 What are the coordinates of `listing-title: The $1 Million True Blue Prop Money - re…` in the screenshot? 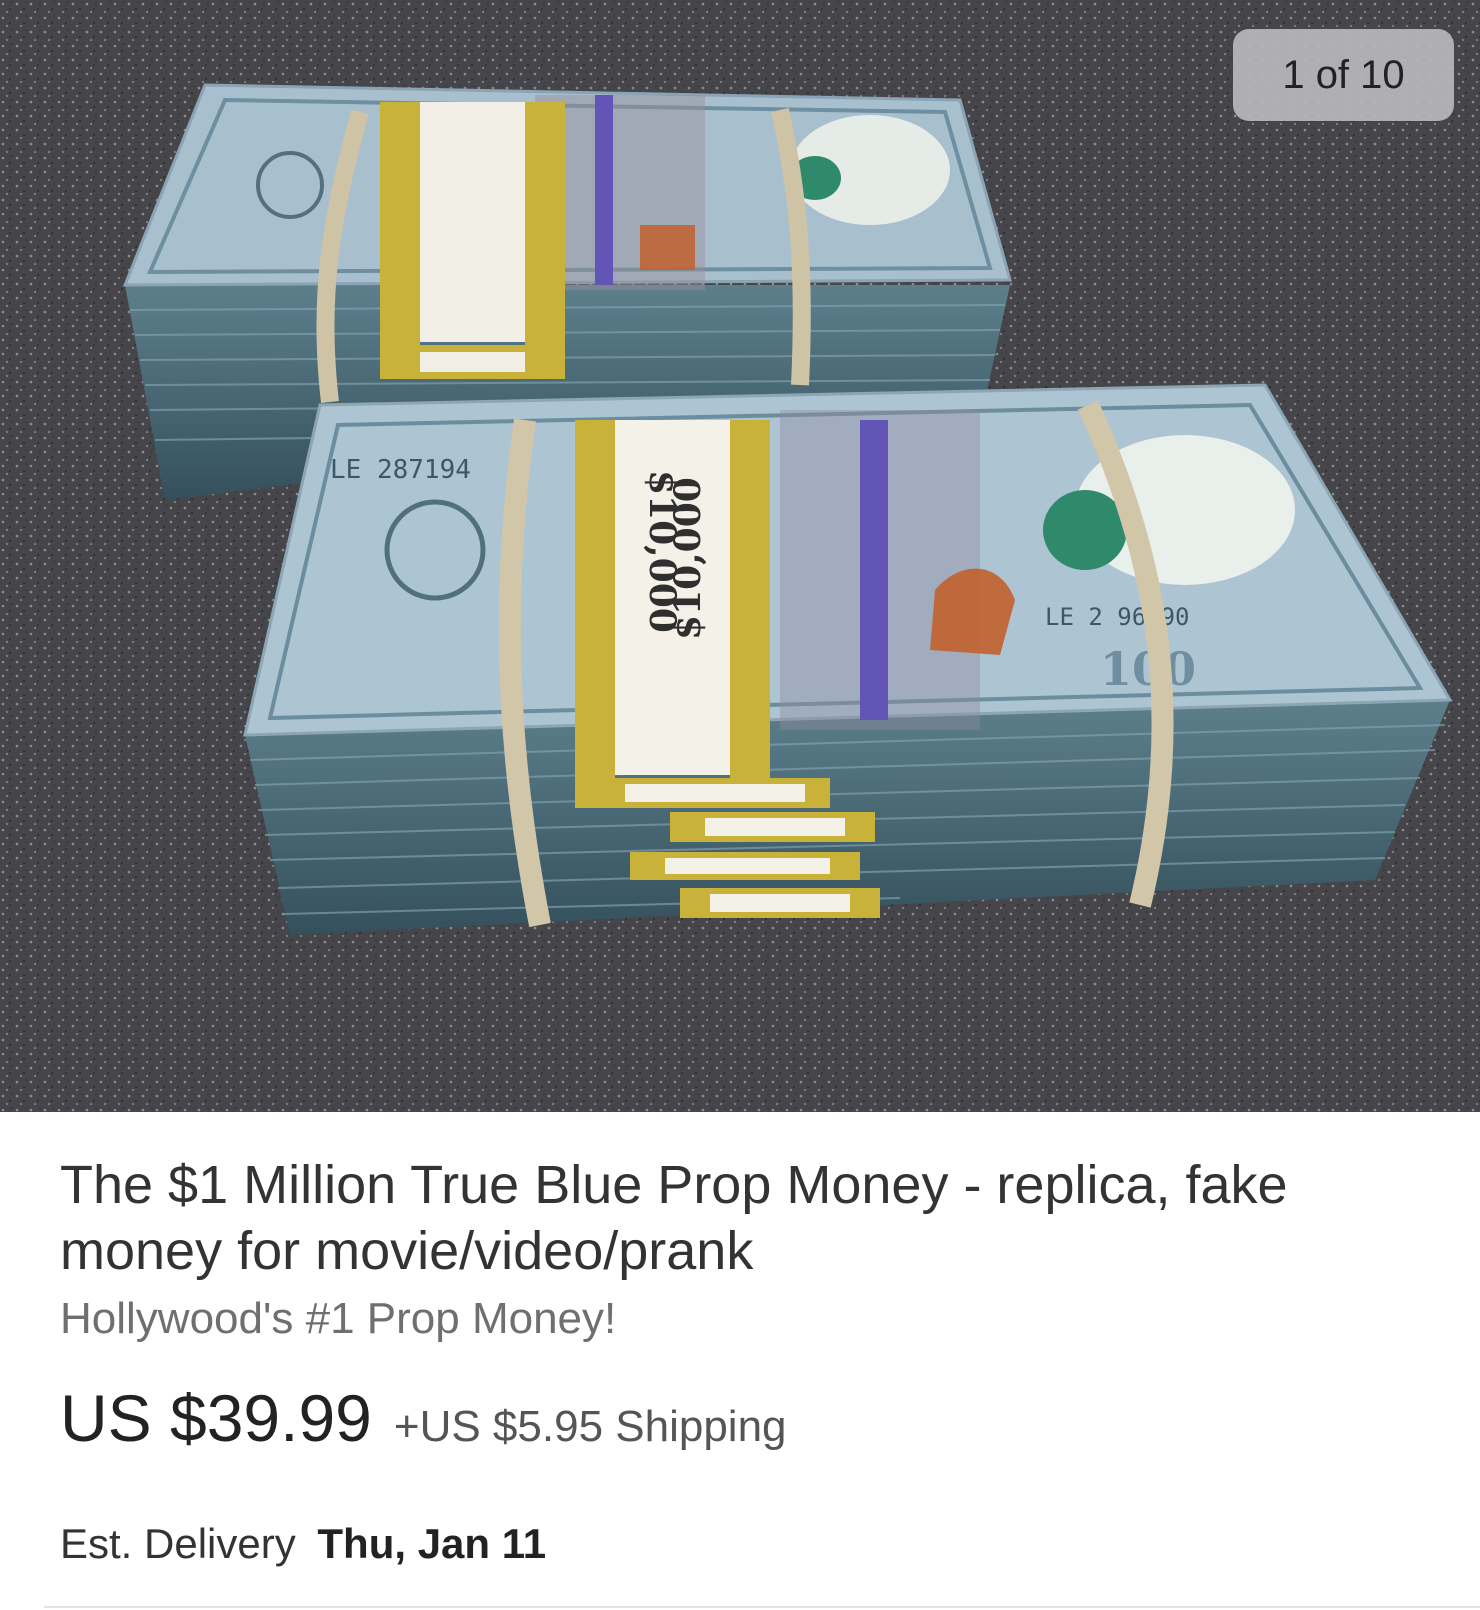 It's located at (745, 1218).